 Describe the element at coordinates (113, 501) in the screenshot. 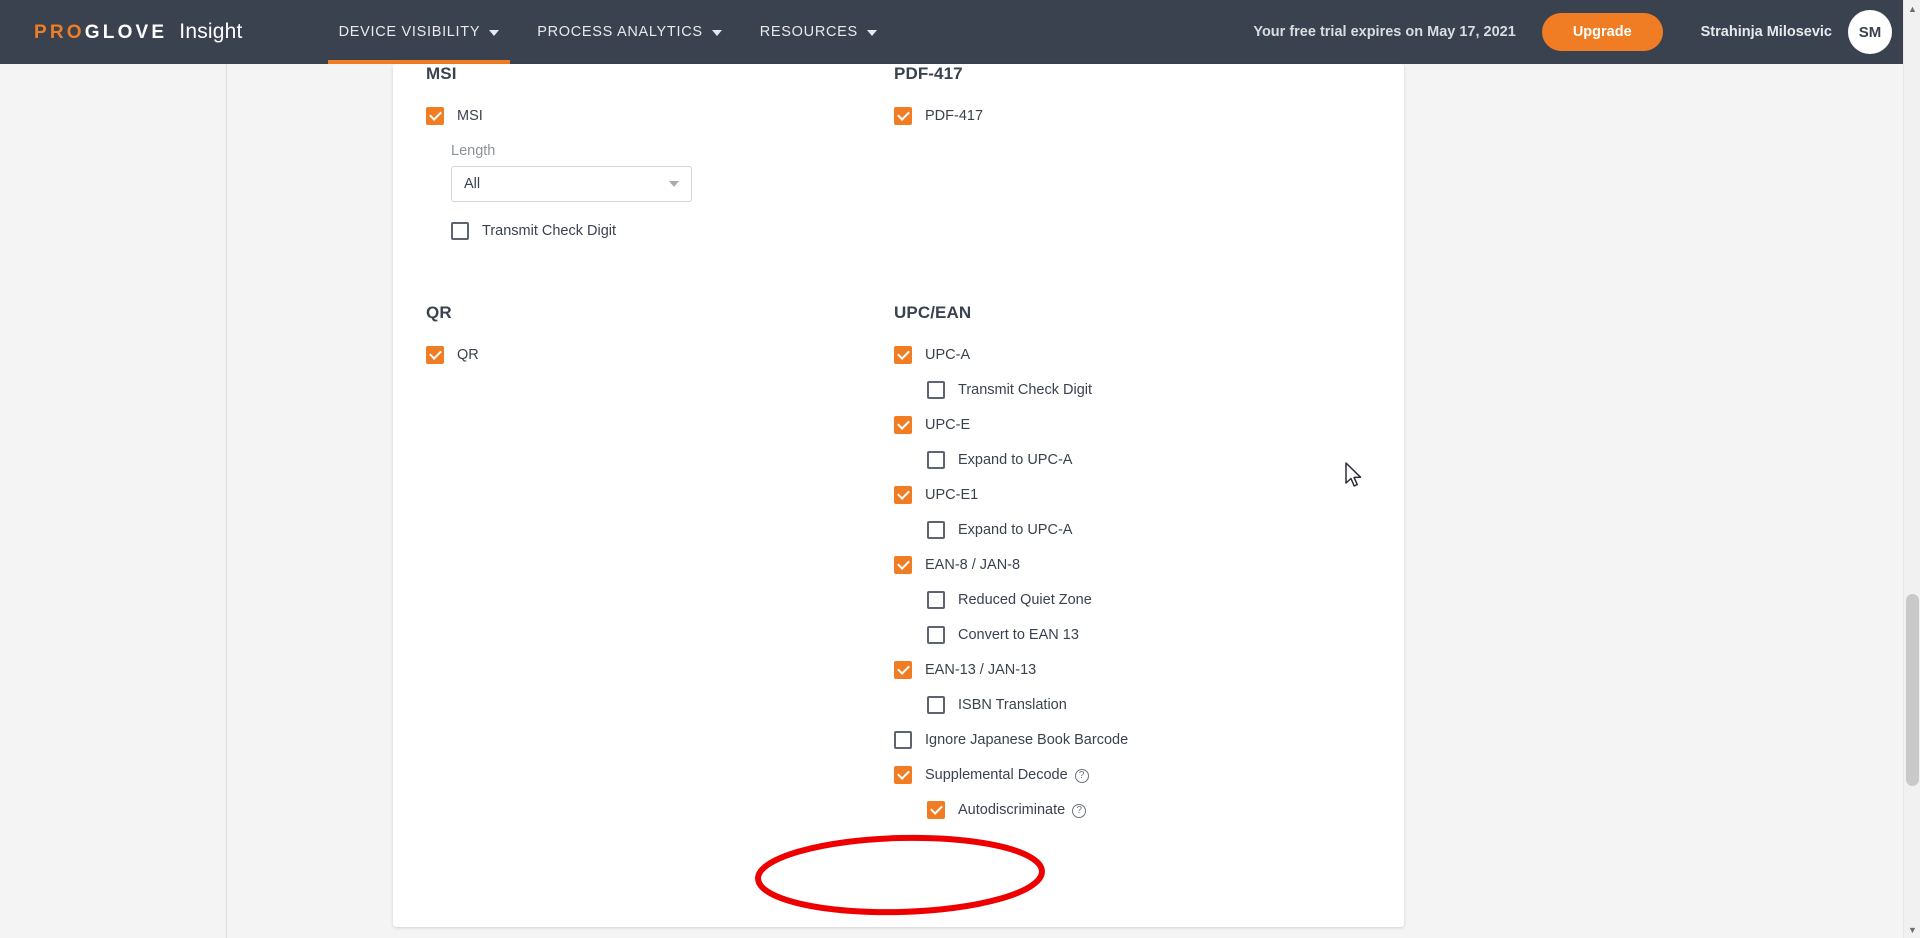

I see `sidebar` at that location.